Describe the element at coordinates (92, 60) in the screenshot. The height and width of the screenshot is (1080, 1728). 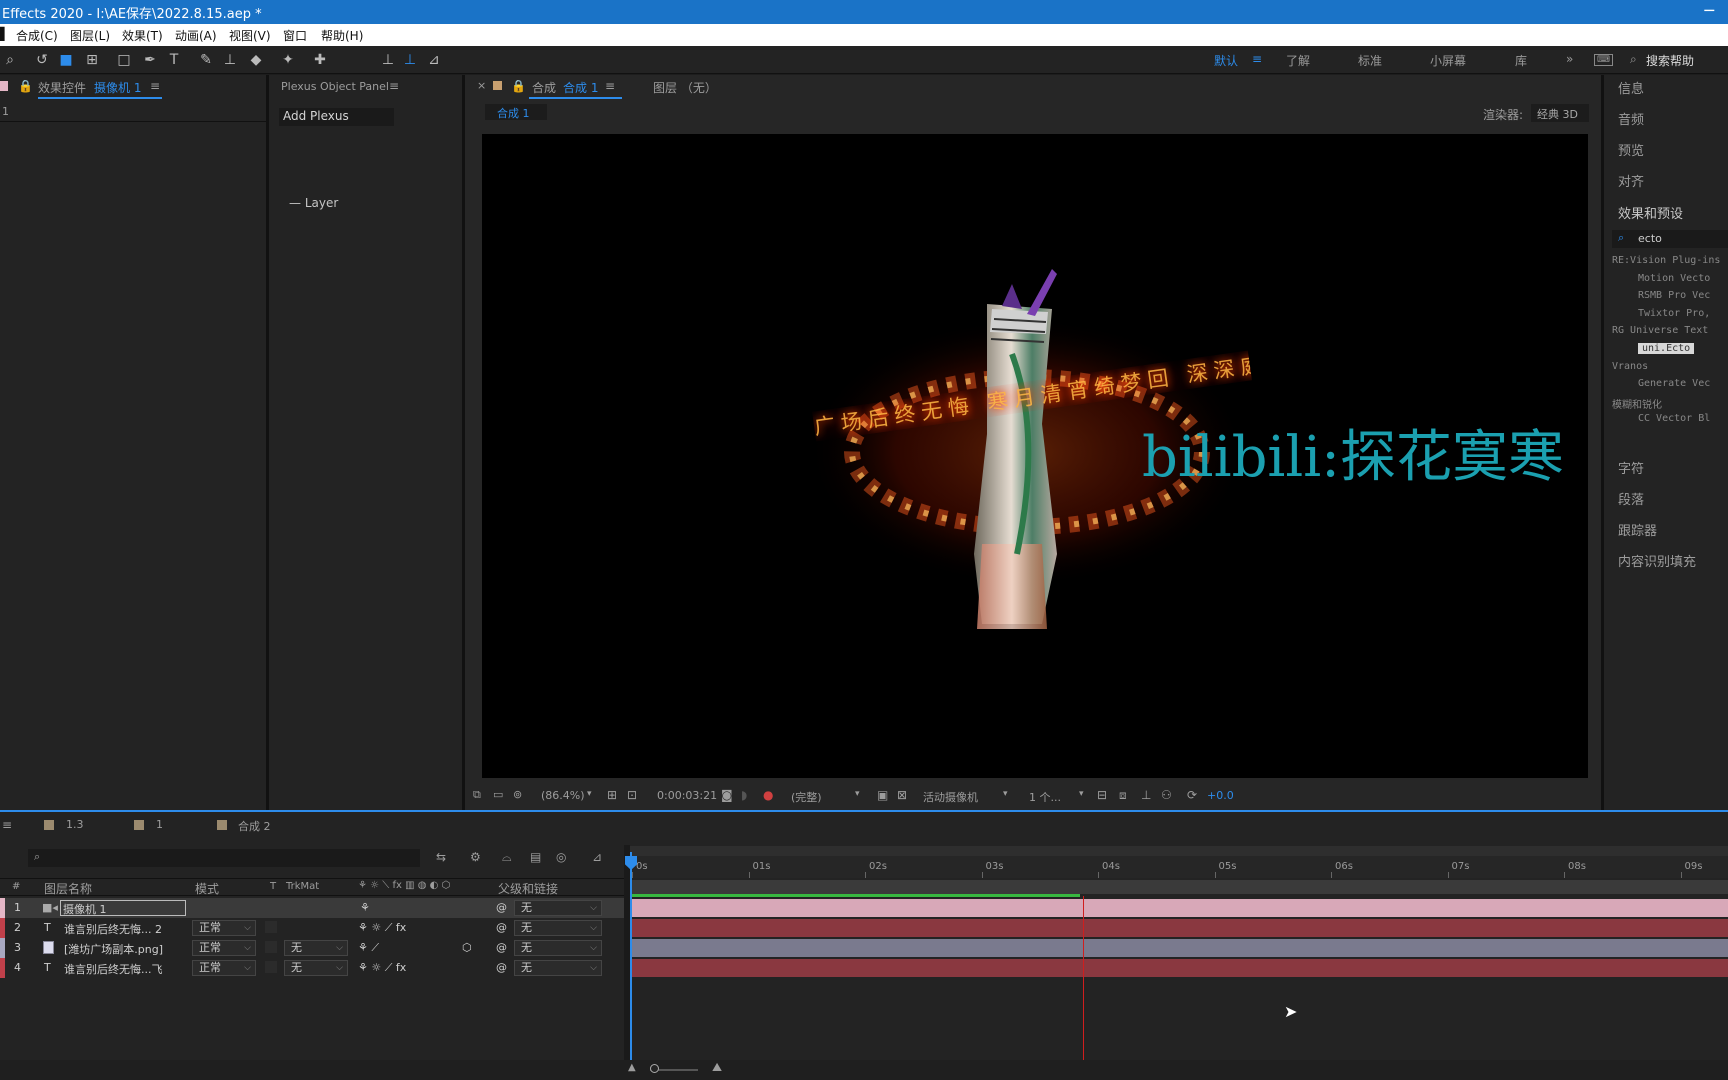
I see `pan-behind-tool-icon: ⊞` at that location.